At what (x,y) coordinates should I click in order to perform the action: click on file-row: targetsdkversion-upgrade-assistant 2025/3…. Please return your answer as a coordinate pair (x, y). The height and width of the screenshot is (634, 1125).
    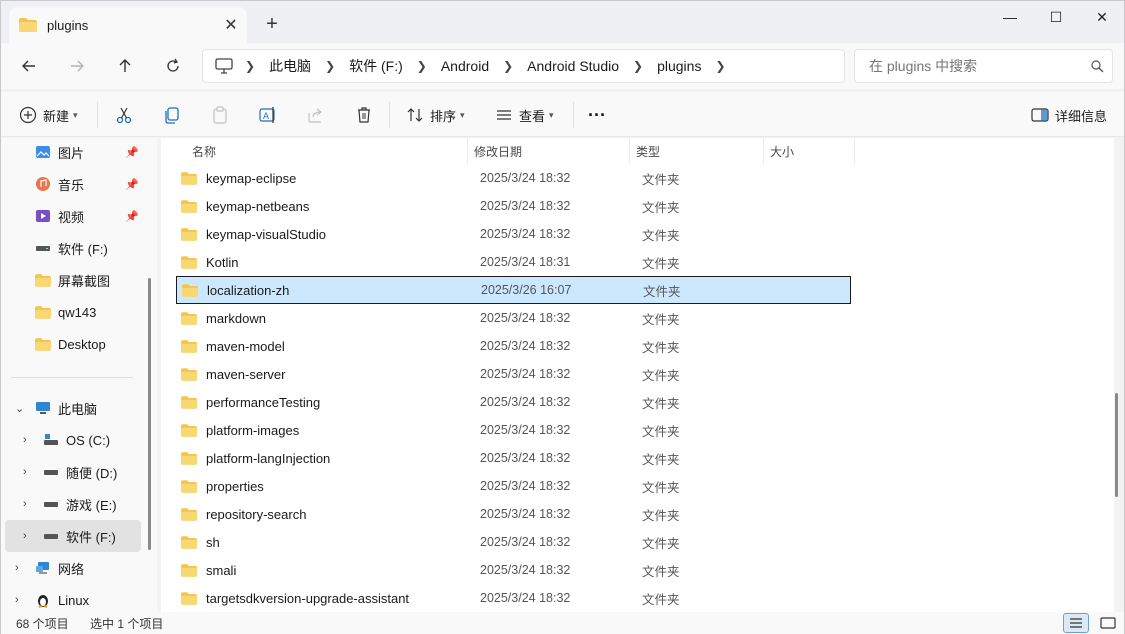
    Looking at the image, I should click on (513, 598).